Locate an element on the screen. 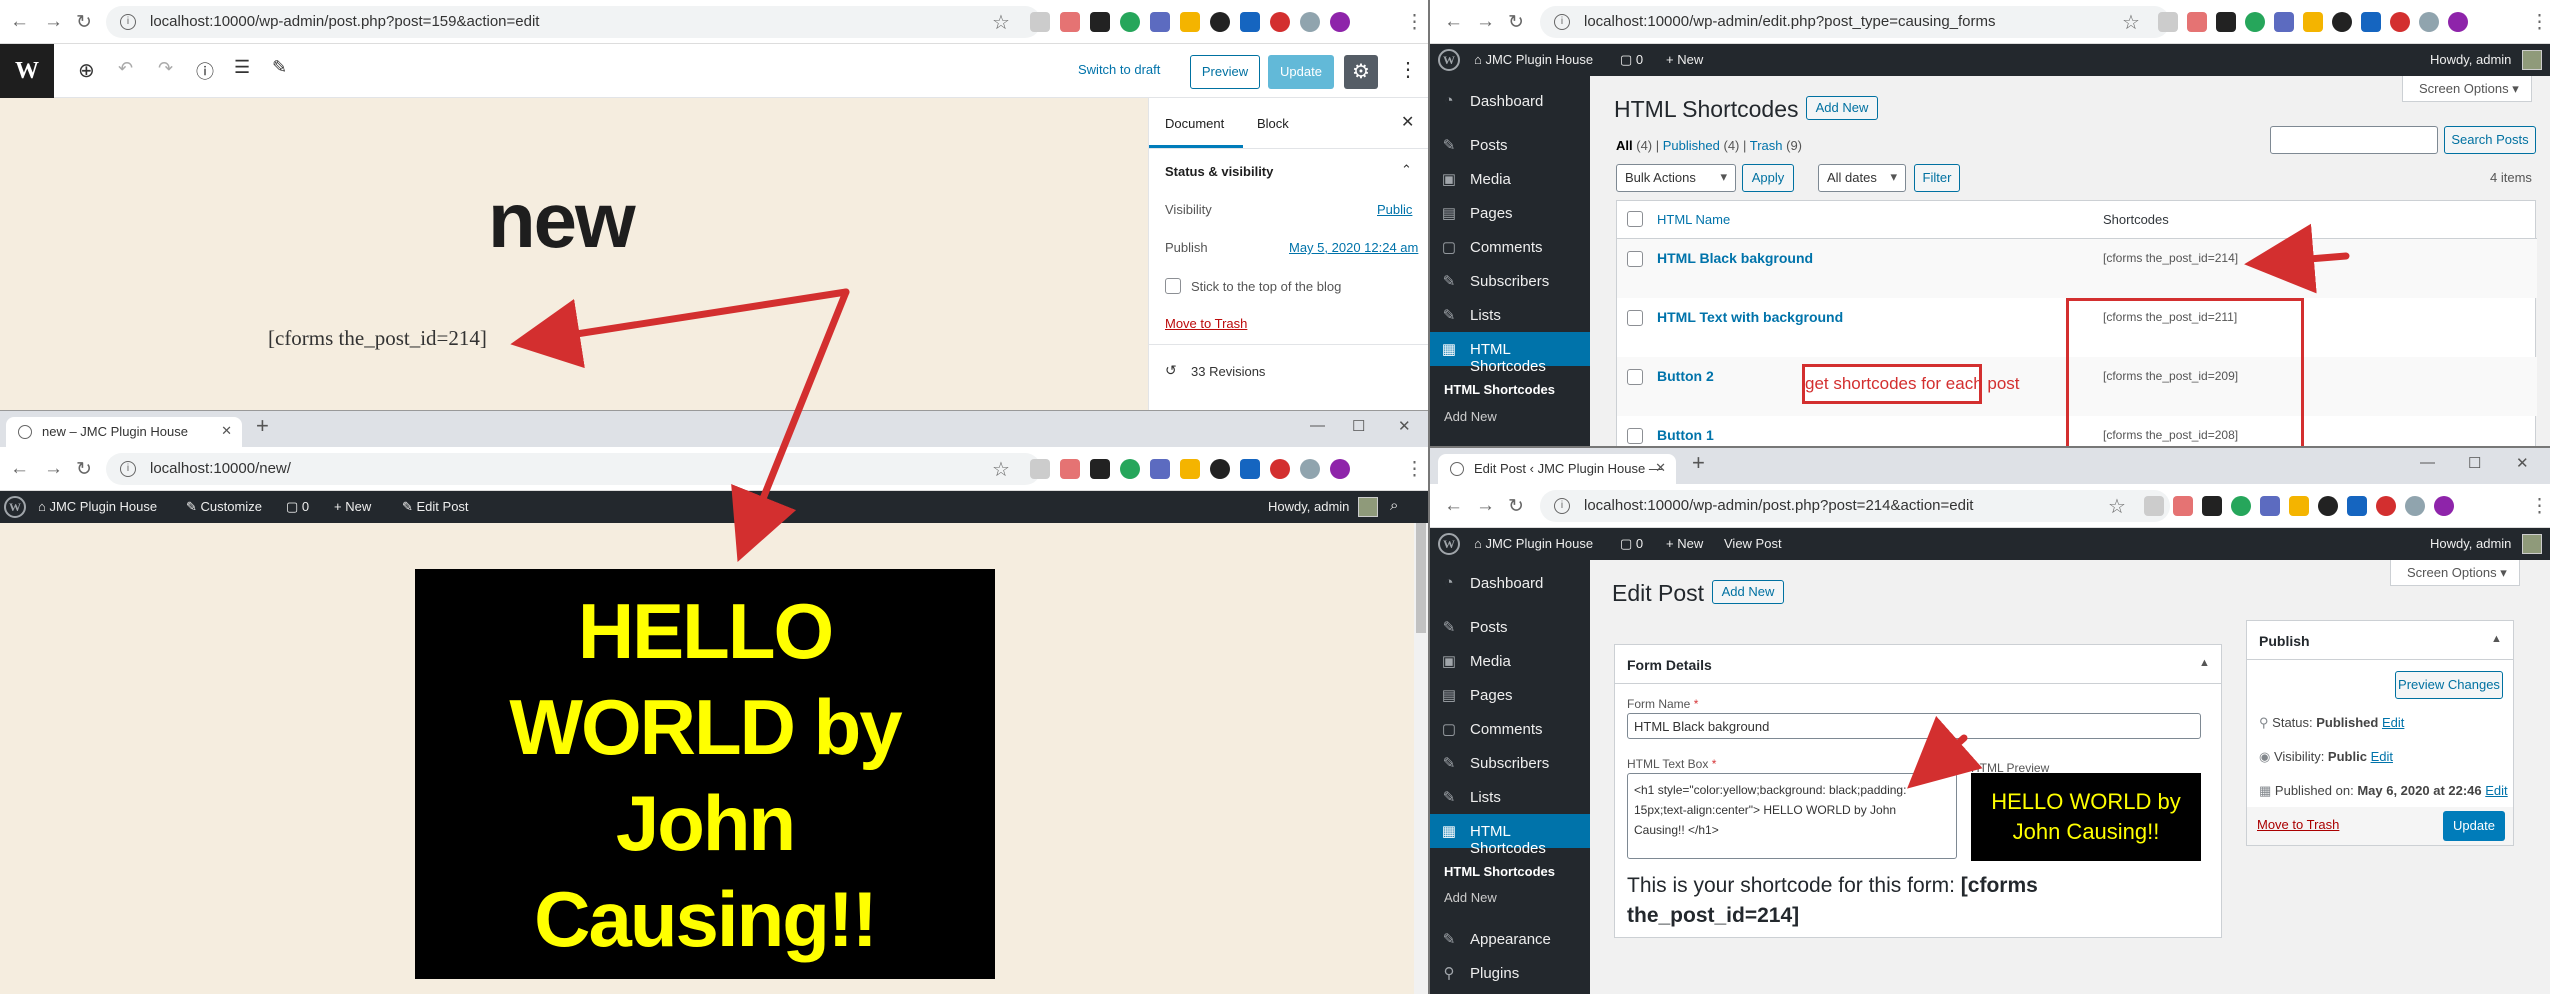  post-title: new is located at coordinates (562, 220).